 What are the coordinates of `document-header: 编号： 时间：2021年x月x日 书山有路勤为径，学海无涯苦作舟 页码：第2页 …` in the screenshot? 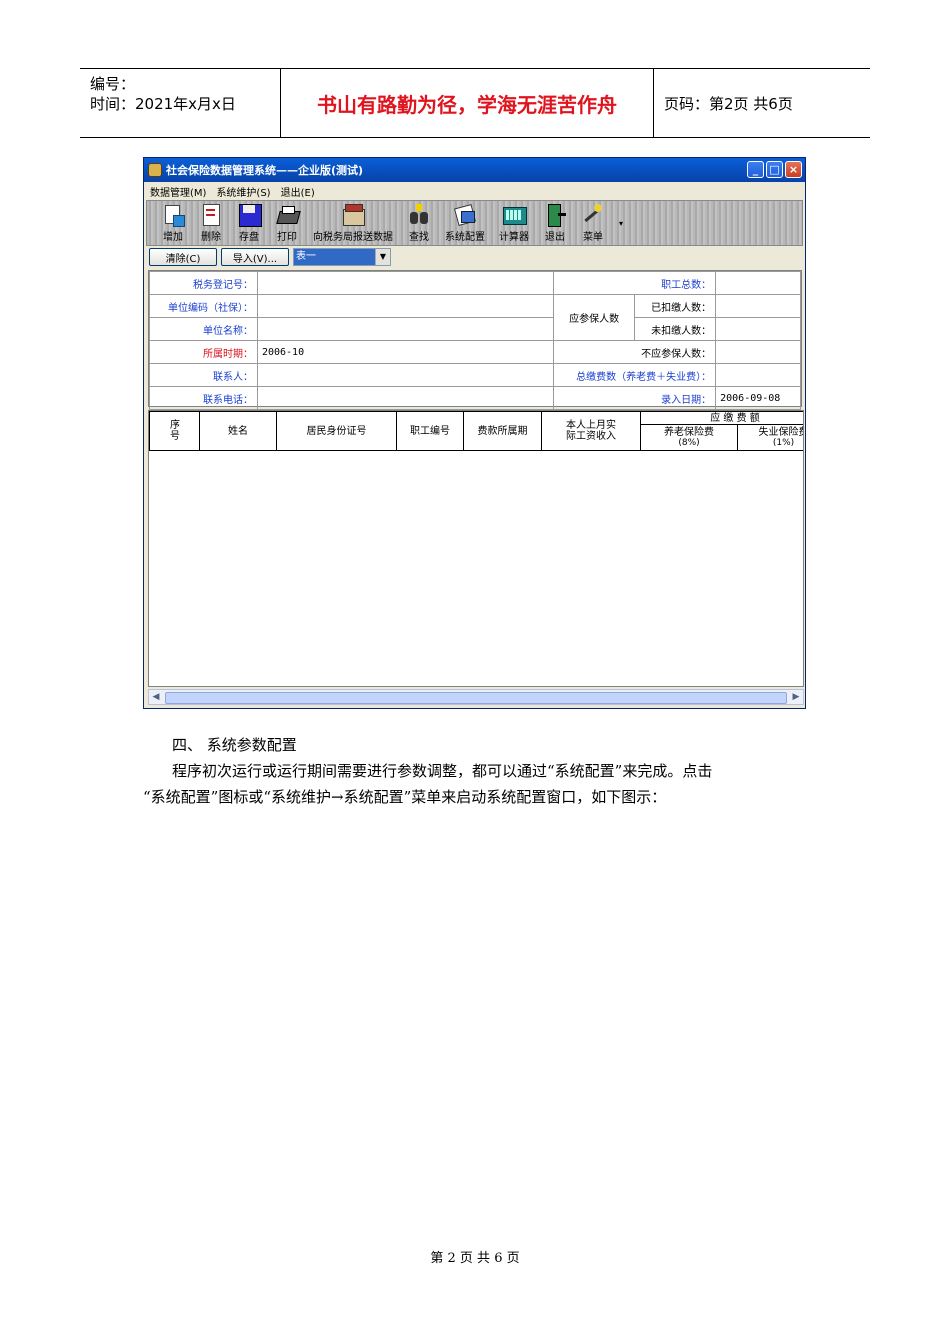 It's located at (475, 103).